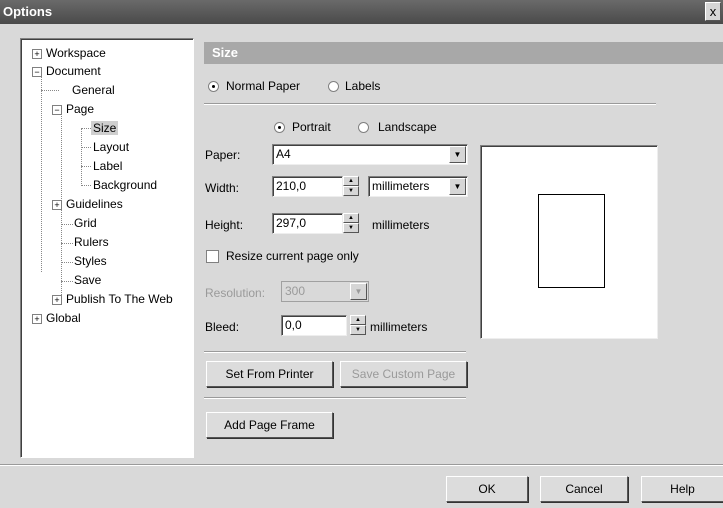 The height and width of the screenshot is (508, 723). What do you see at coordinates (399, 327) in the screenshot?
I see `bleed-unit-label: millimeters` at bounding box center [399, 327].